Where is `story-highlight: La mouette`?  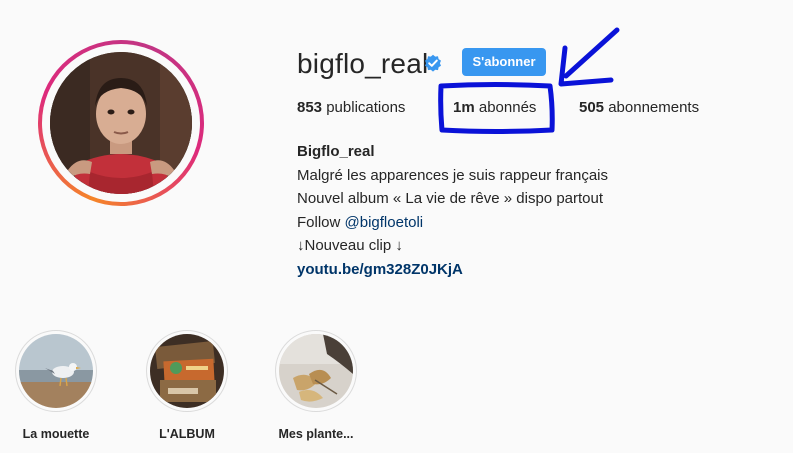 story-highlight: La mouette is located at coordinates (56, 385).